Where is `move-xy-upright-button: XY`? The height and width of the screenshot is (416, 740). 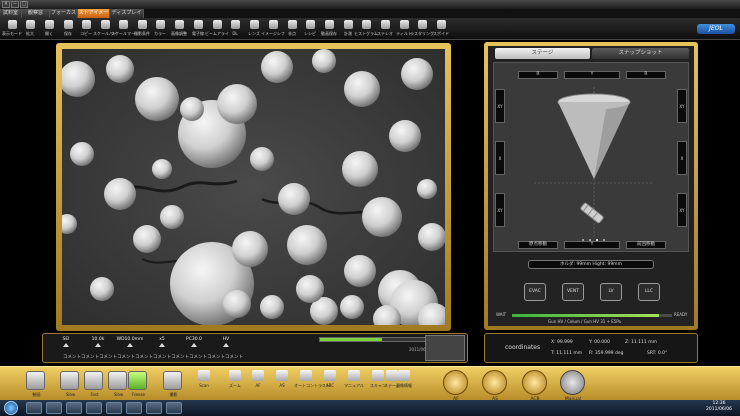
move-xy-upright-button: XY is located at coordinates (682, 106).